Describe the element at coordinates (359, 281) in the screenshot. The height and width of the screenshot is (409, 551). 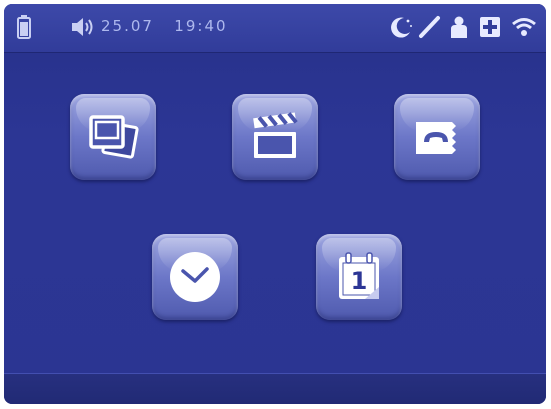
I see `calendar-day: 1` at that location.